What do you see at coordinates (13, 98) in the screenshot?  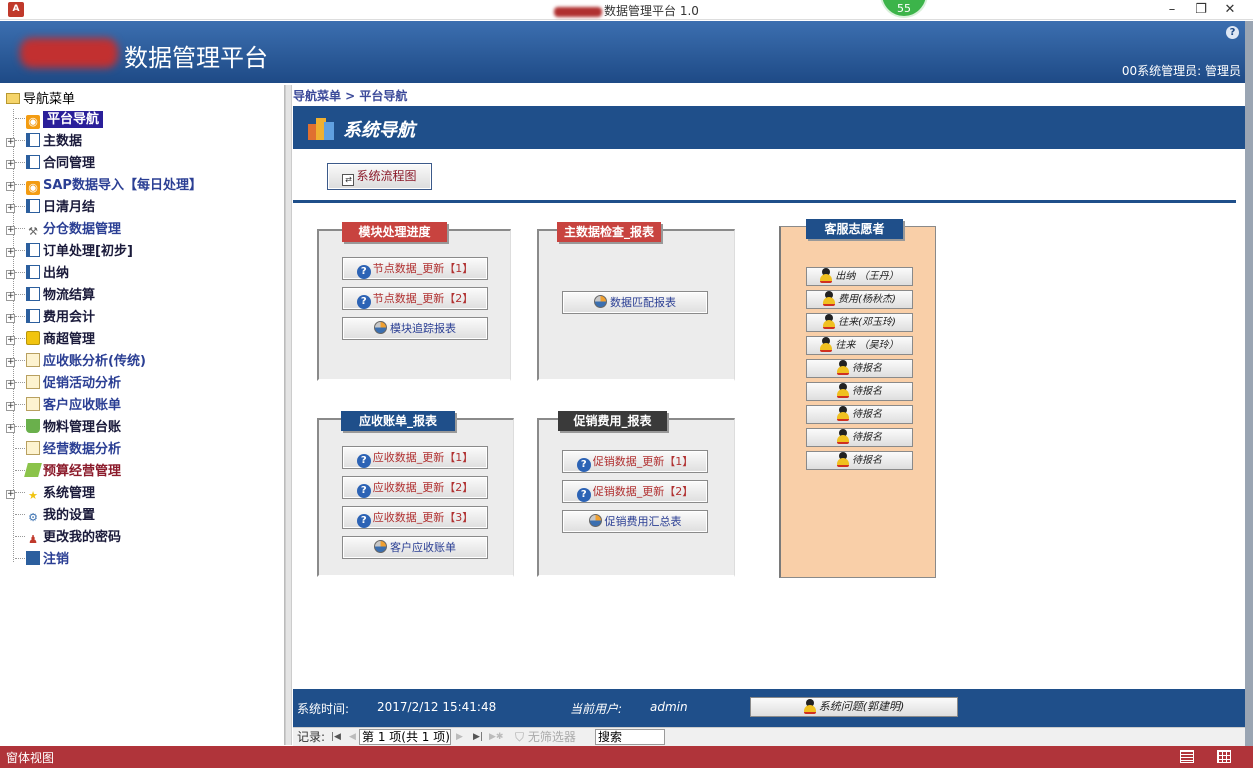 I see `folder-open-icon` at bounding box center [13, 98].